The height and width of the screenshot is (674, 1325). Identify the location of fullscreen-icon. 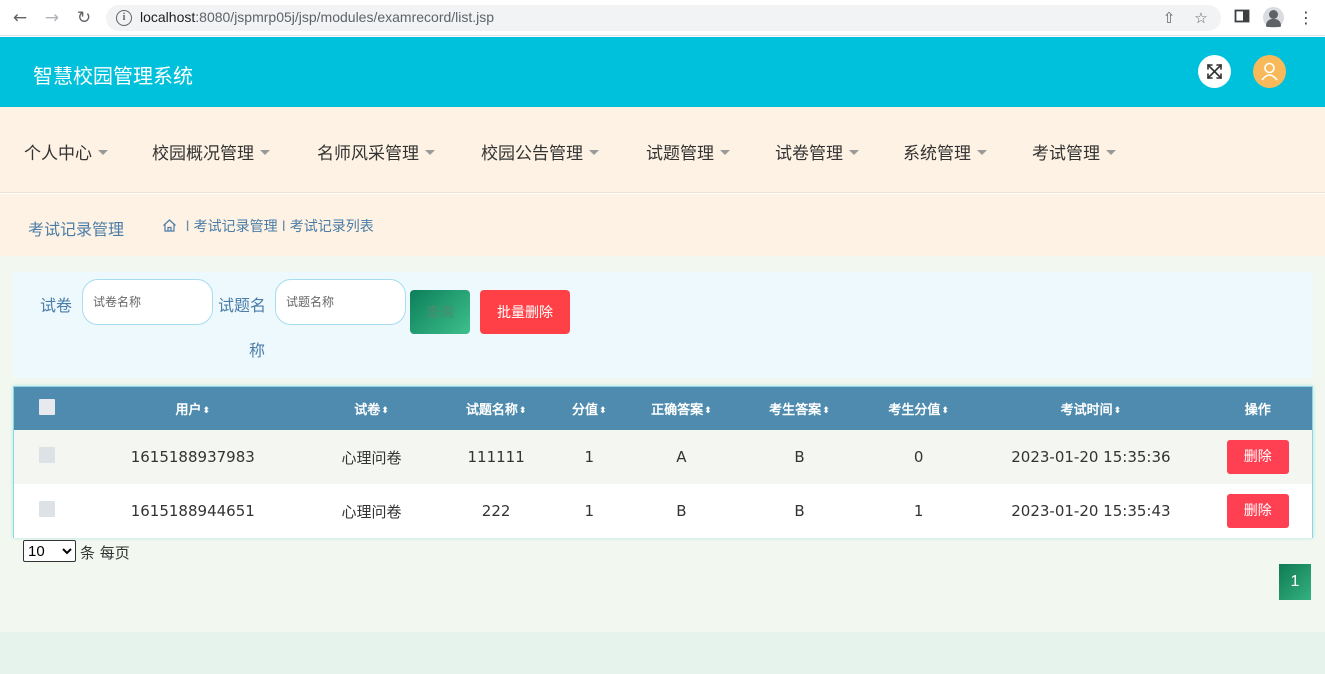
(1214, 71).